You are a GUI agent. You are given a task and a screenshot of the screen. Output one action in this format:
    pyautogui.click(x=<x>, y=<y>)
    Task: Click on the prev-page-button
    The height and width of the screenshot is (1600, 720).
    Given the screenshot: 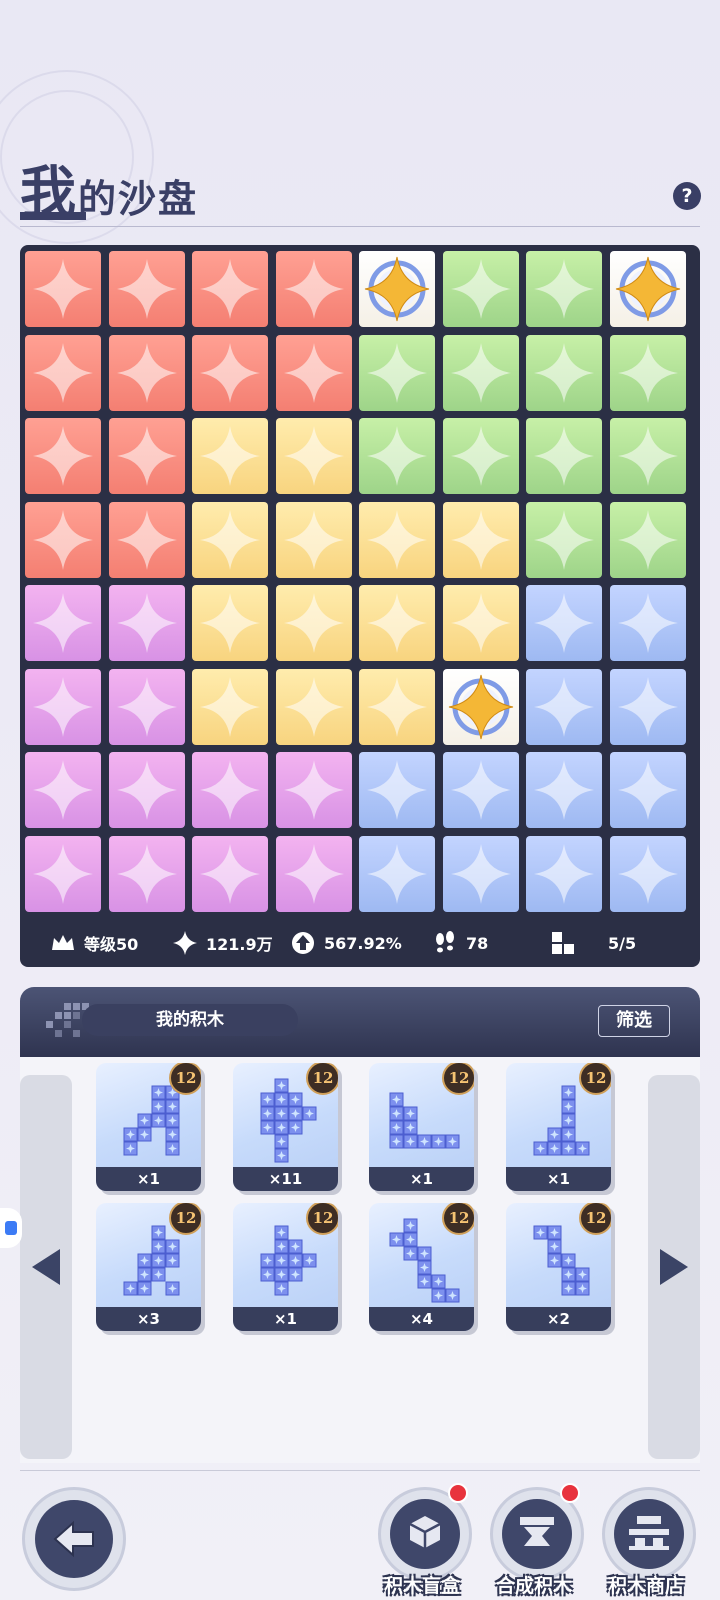 What is the action you would take?
    pyautogui.click(x=46, y=1267)
    